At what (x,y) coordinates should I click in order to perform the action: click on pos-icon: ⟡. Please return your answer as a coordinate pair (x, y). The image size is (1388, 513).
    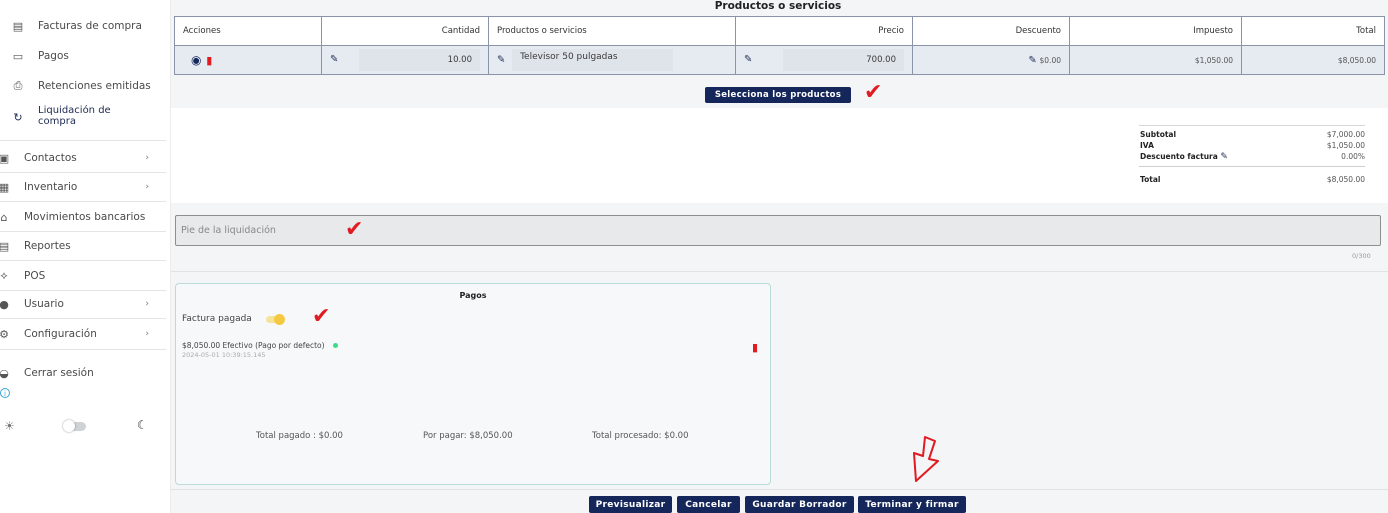
    Looking at the image, I should click on (4, 275).